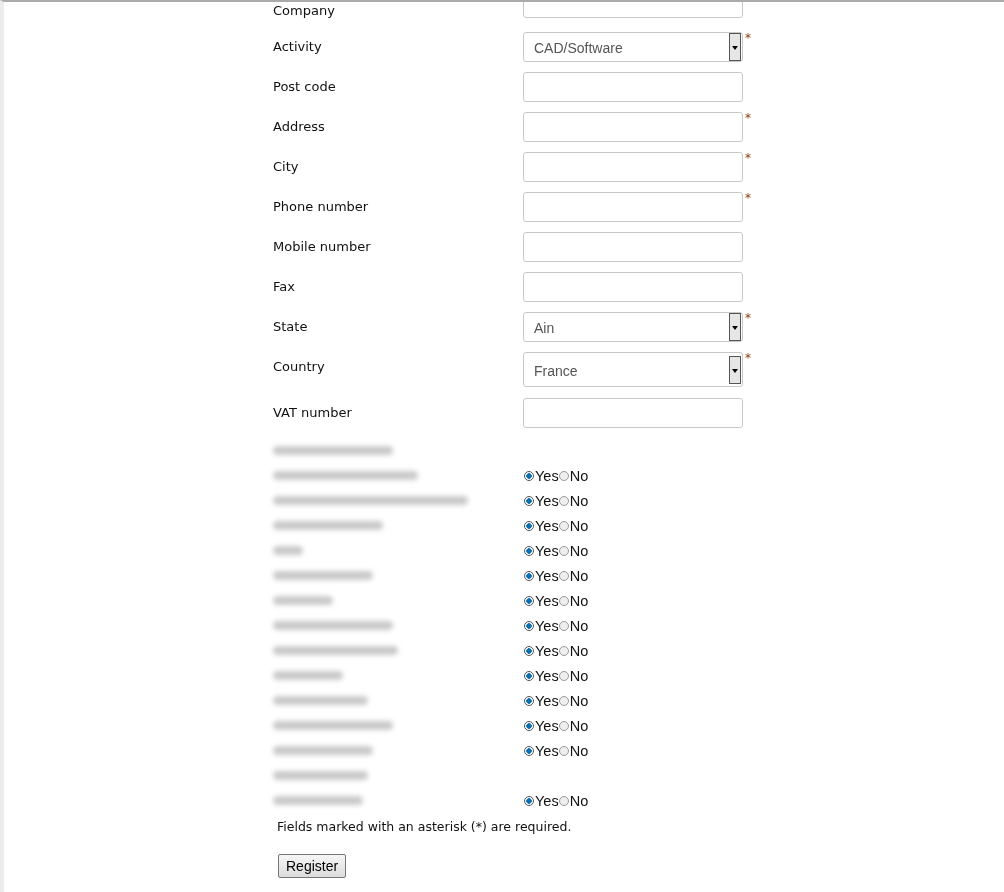  I want to click on field-label: Post code, so click(305, 86).